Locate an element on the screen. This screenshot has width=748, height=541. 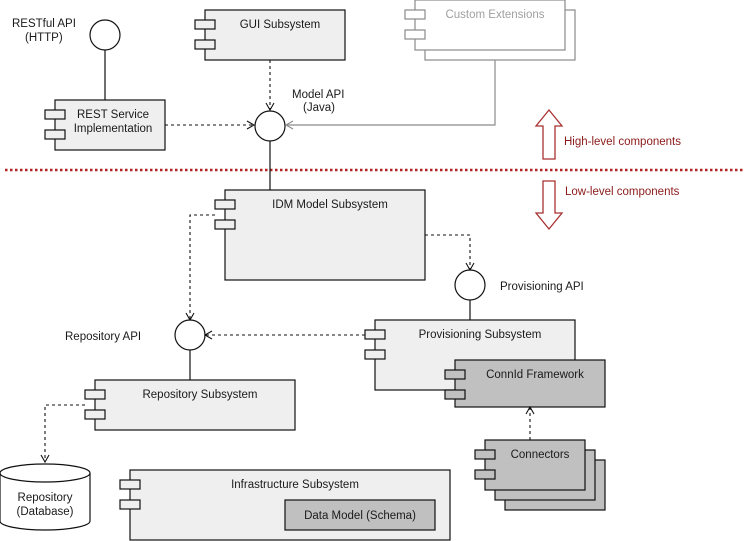
down-arrow-icon is located at coordinates (549, 205).